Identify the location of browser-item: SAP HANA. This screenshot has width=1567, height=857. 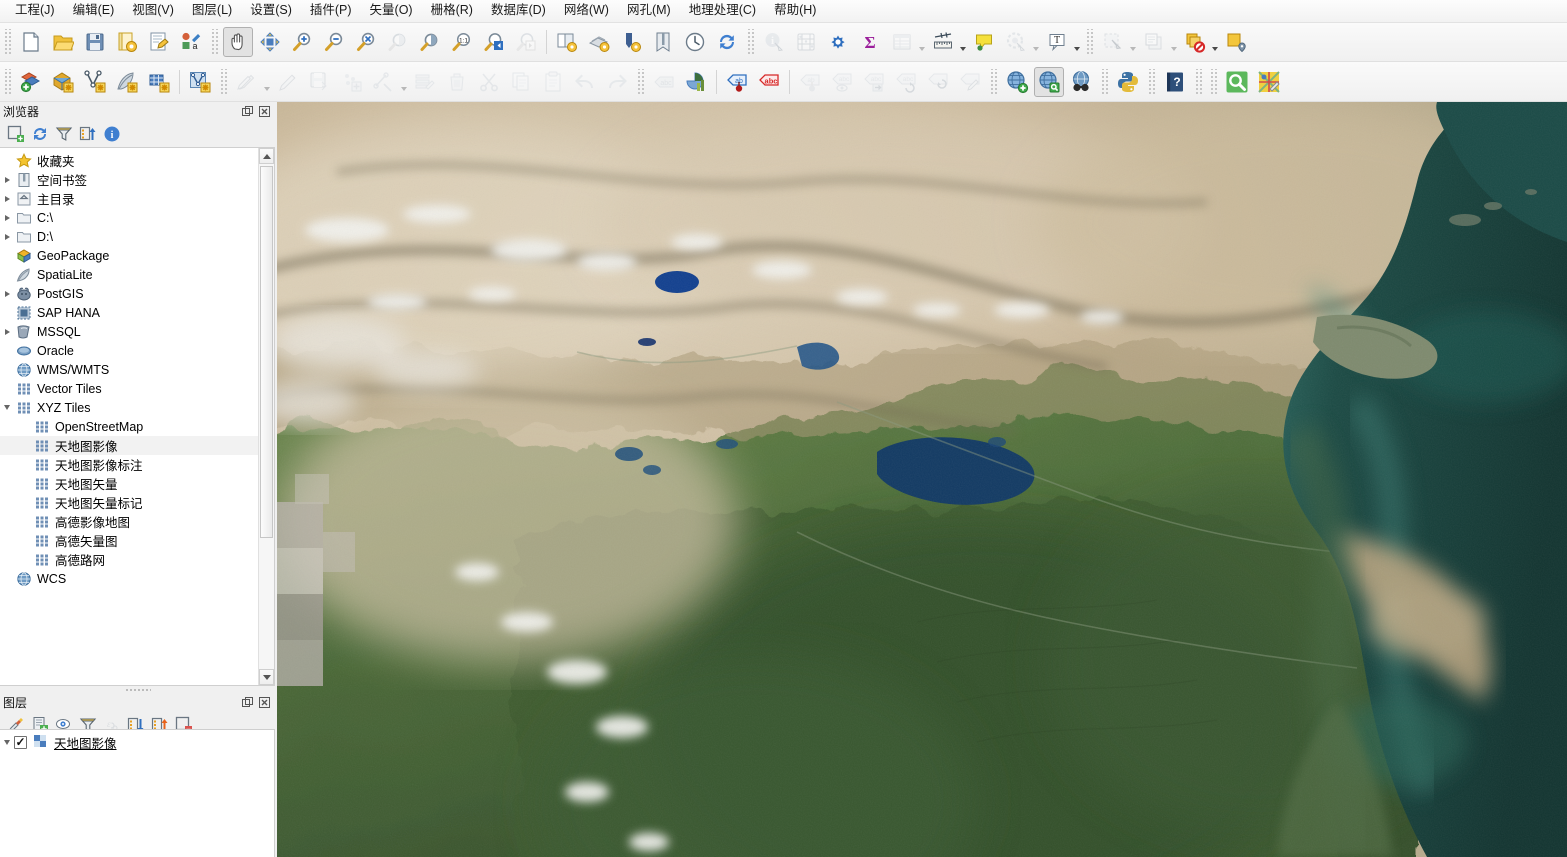
(129, 312).